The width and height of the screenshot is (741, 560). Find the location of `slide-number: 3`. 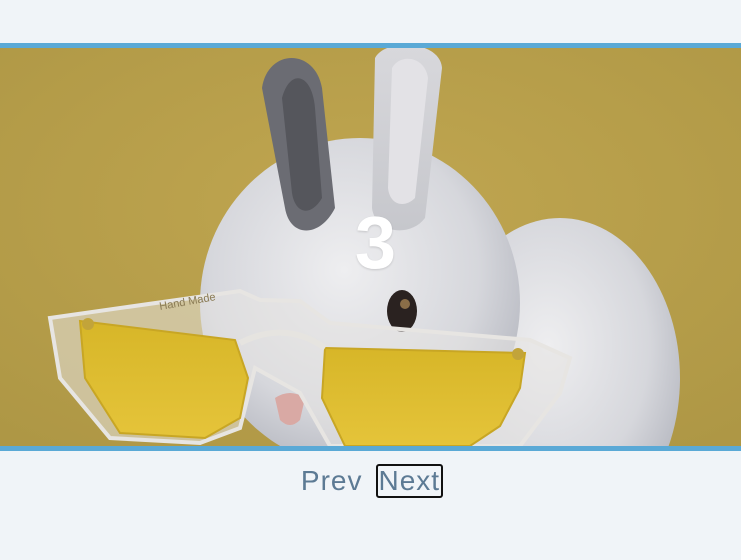

slide-number: 3 is located at coordinates (375, 242).